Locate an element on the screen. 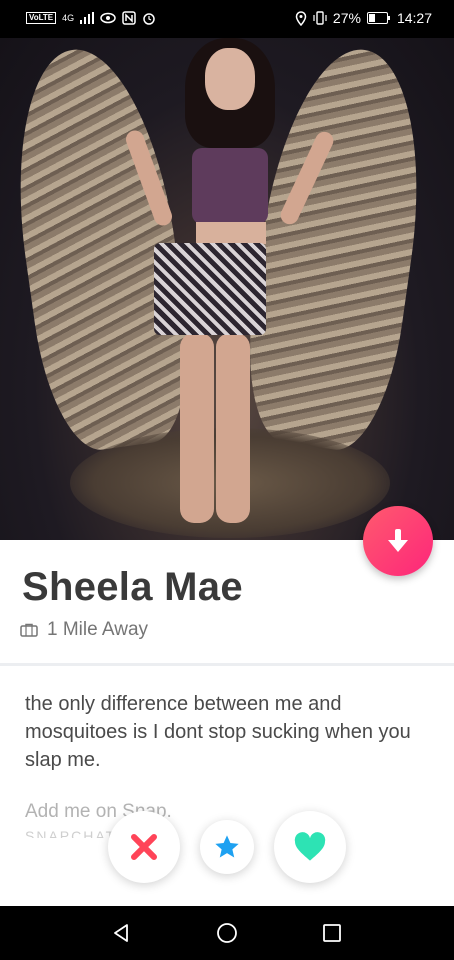  collapse-info-button is located at coordinates (398, 541).